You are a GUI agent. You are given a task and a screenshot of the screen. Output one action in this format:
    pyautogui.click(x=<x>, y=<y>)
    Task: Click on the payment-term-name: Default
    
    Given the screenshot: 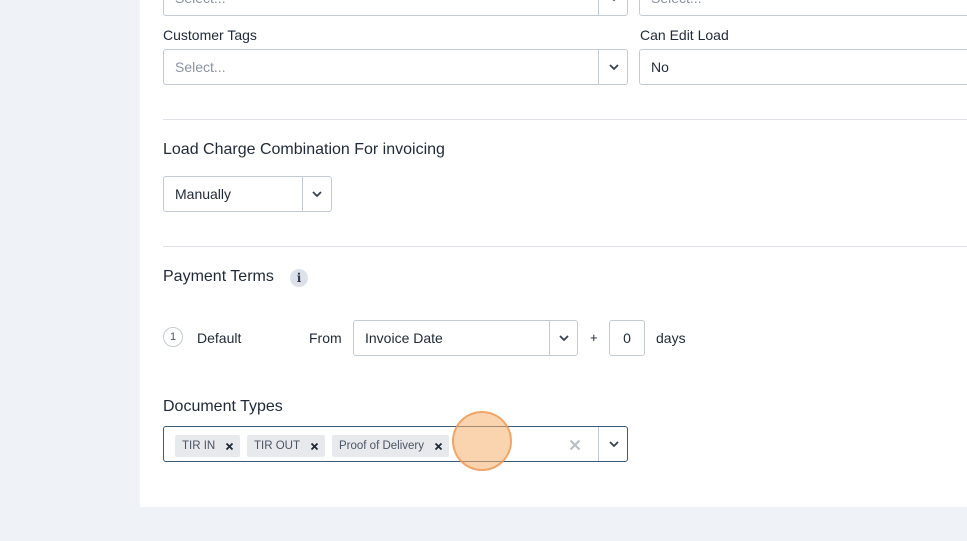 What is the action you would take?
    pyautogui.click(x=219, y=338)
    